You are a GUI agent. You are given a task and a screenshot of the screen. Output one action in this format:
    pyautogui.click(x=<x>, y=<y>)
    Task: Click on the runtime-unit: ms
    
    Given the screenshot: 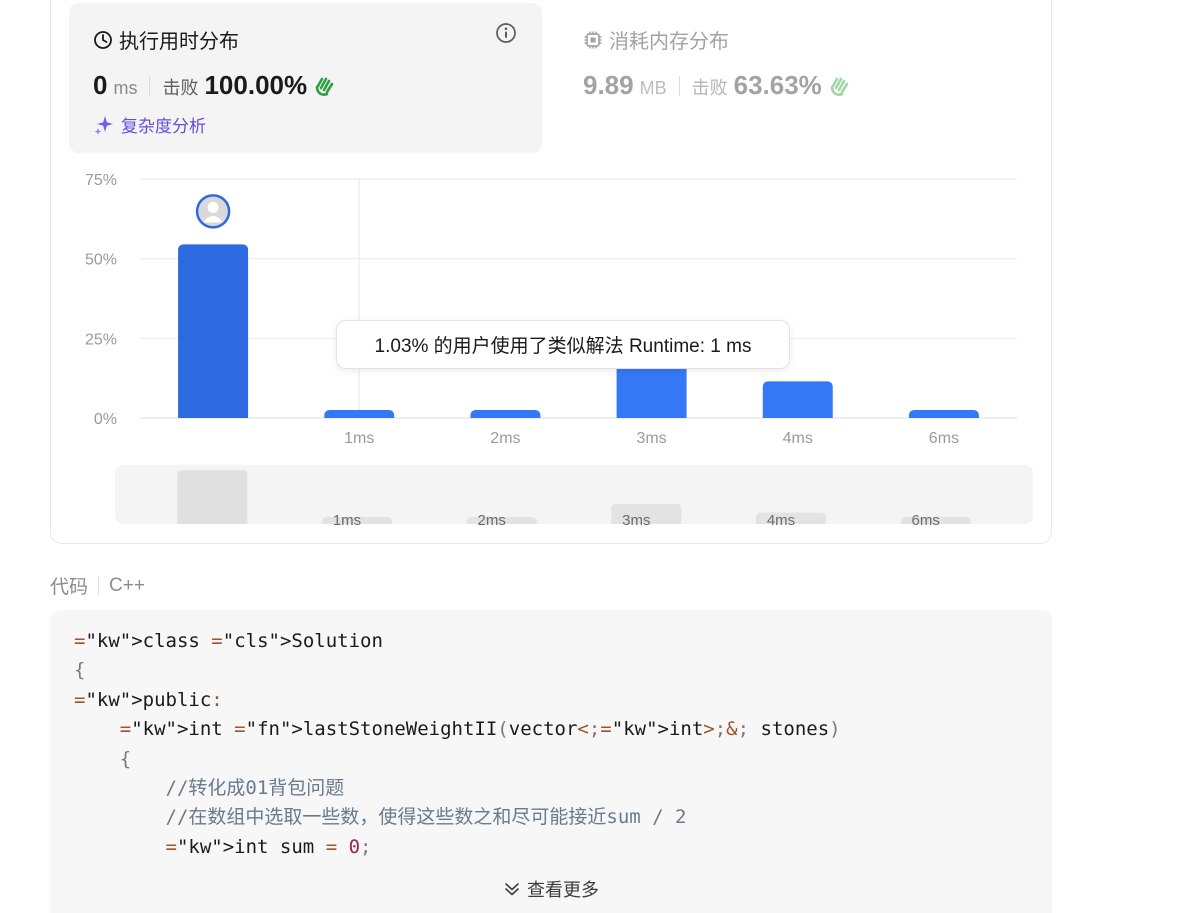 What is the action you would take?
    pyautogui.click(x=125, y=88)
    